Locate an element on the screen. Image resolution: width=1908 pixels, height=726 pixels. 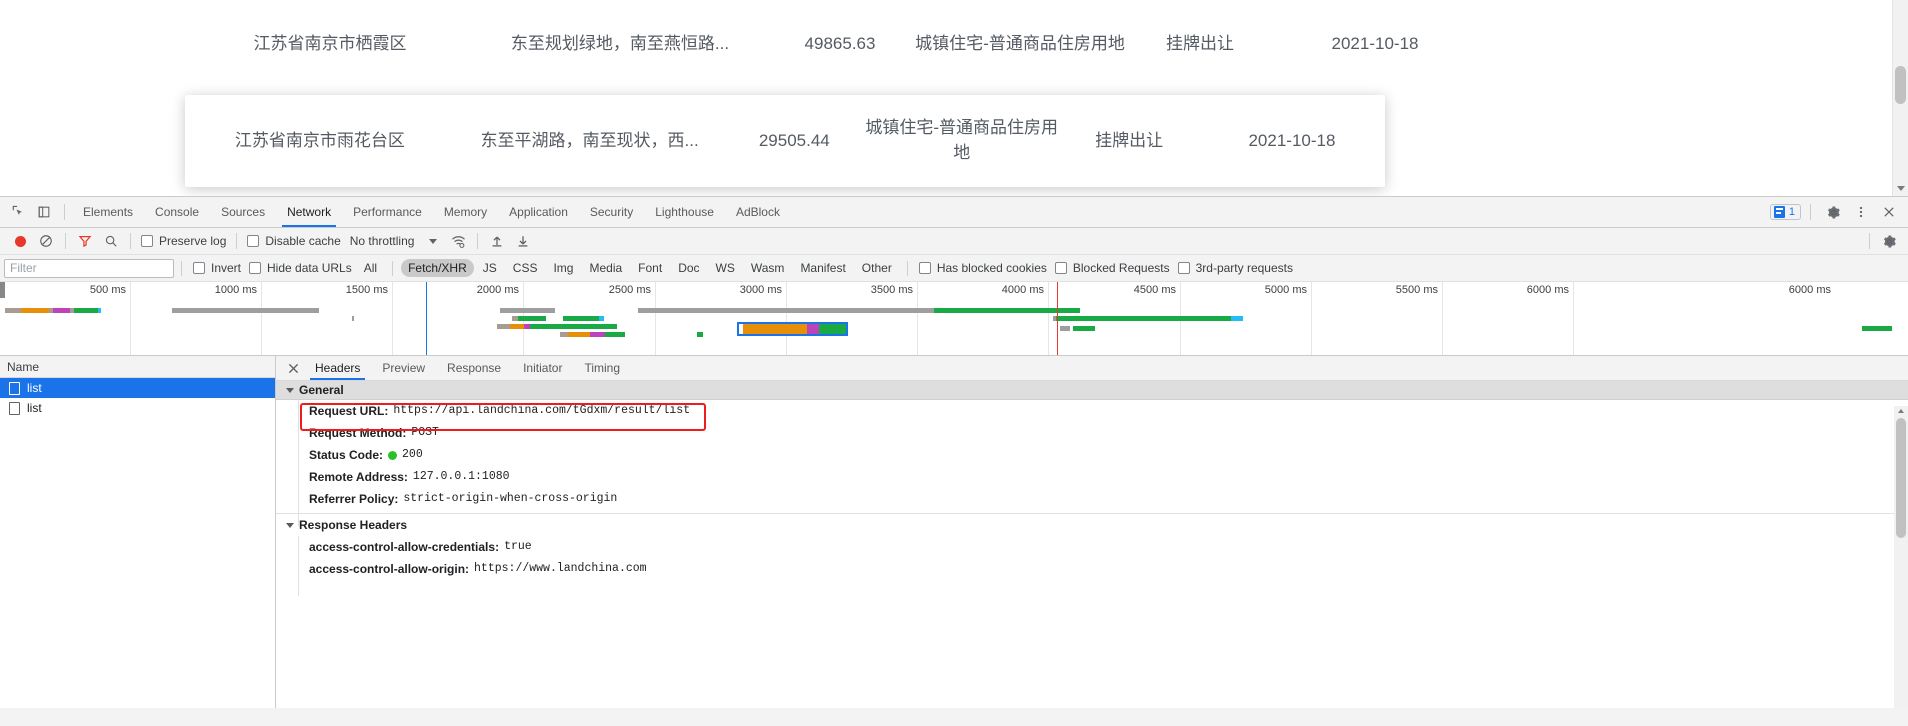
network-conditions-icon is located at coordinates (458, 241).